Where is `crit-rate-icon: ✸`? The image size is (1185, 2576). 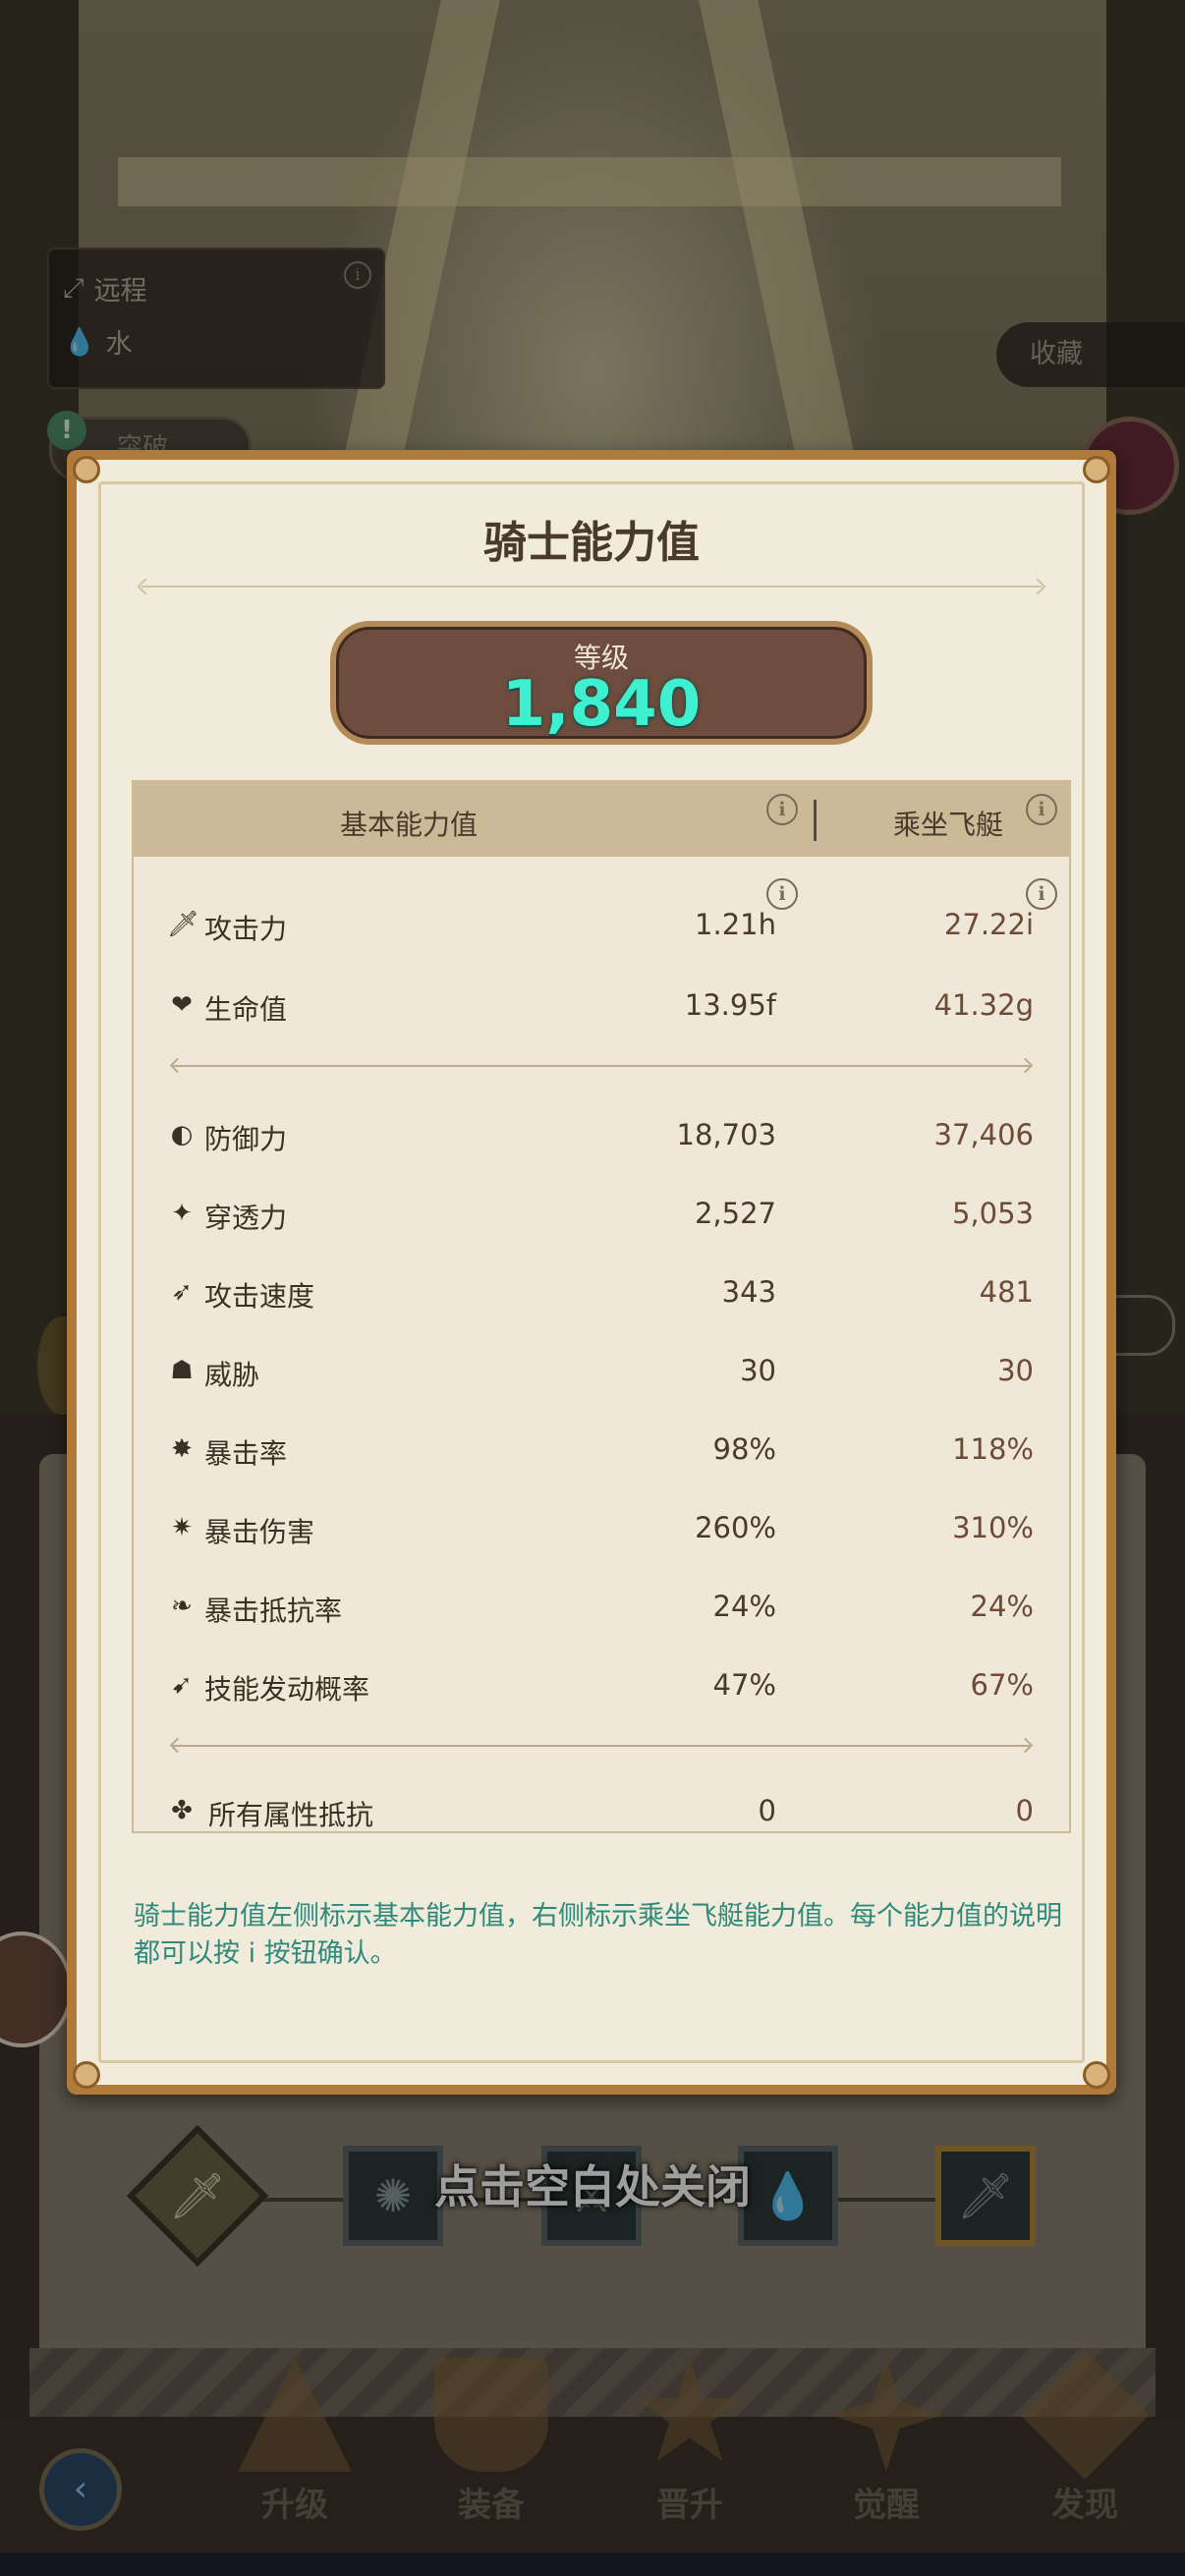
crit-rate-icon: ✸ is located at coordinates (182, 1449).